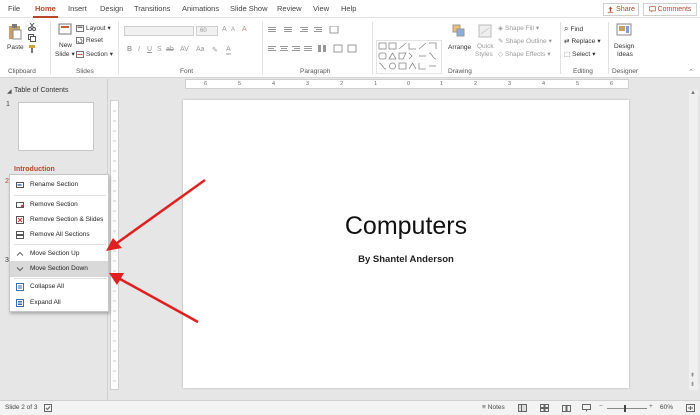 Image resolution: width=700 pixels, height=415 pixels. What do you see at coordinates (156, 214) in the screenshot?
I see `arrow-to-move-up` at bounding box center [156, 214].